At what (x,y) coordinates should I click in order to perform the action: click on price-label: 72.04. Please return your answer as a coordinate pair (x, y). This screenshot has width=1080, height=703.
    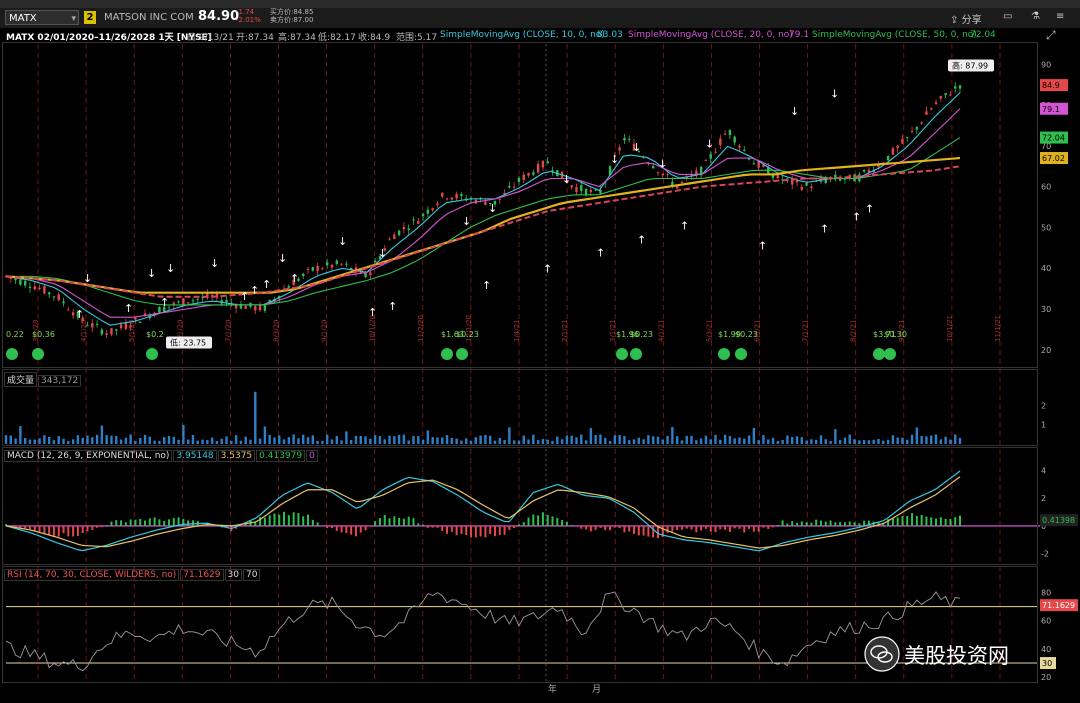
    Looking at the image, I should click on (1053, 138).